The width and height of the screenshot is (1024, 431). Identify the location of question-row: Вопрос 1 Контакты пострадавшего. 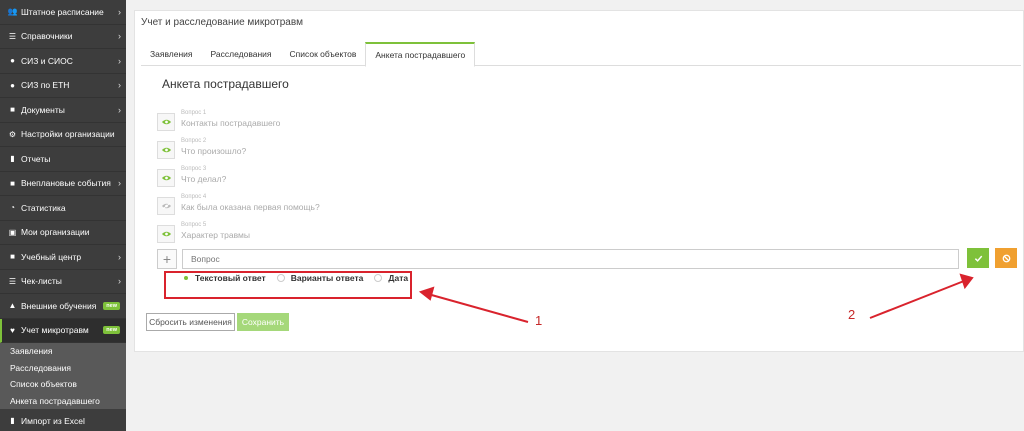
(567, 122).